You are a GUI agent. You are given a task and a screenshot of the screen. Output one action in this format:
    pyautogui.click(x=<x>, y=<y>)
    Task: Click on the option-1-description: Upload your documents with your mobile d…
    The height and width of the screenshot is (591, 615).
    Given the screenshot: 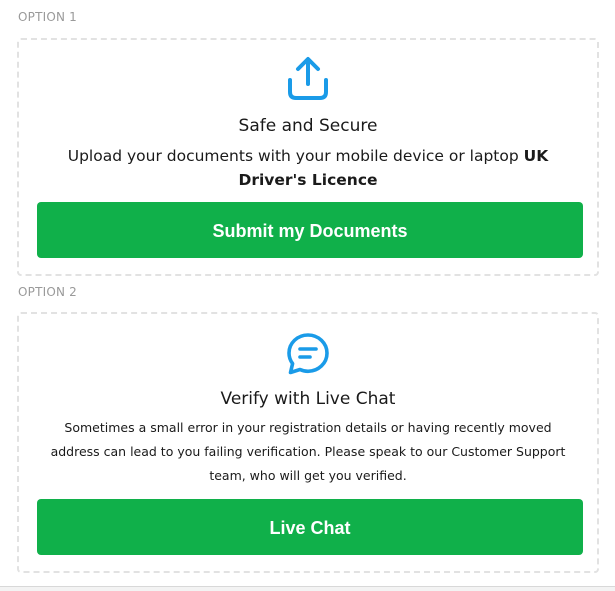 What is the action you would take?
    pyautogui.click(x=308, y=168)
    